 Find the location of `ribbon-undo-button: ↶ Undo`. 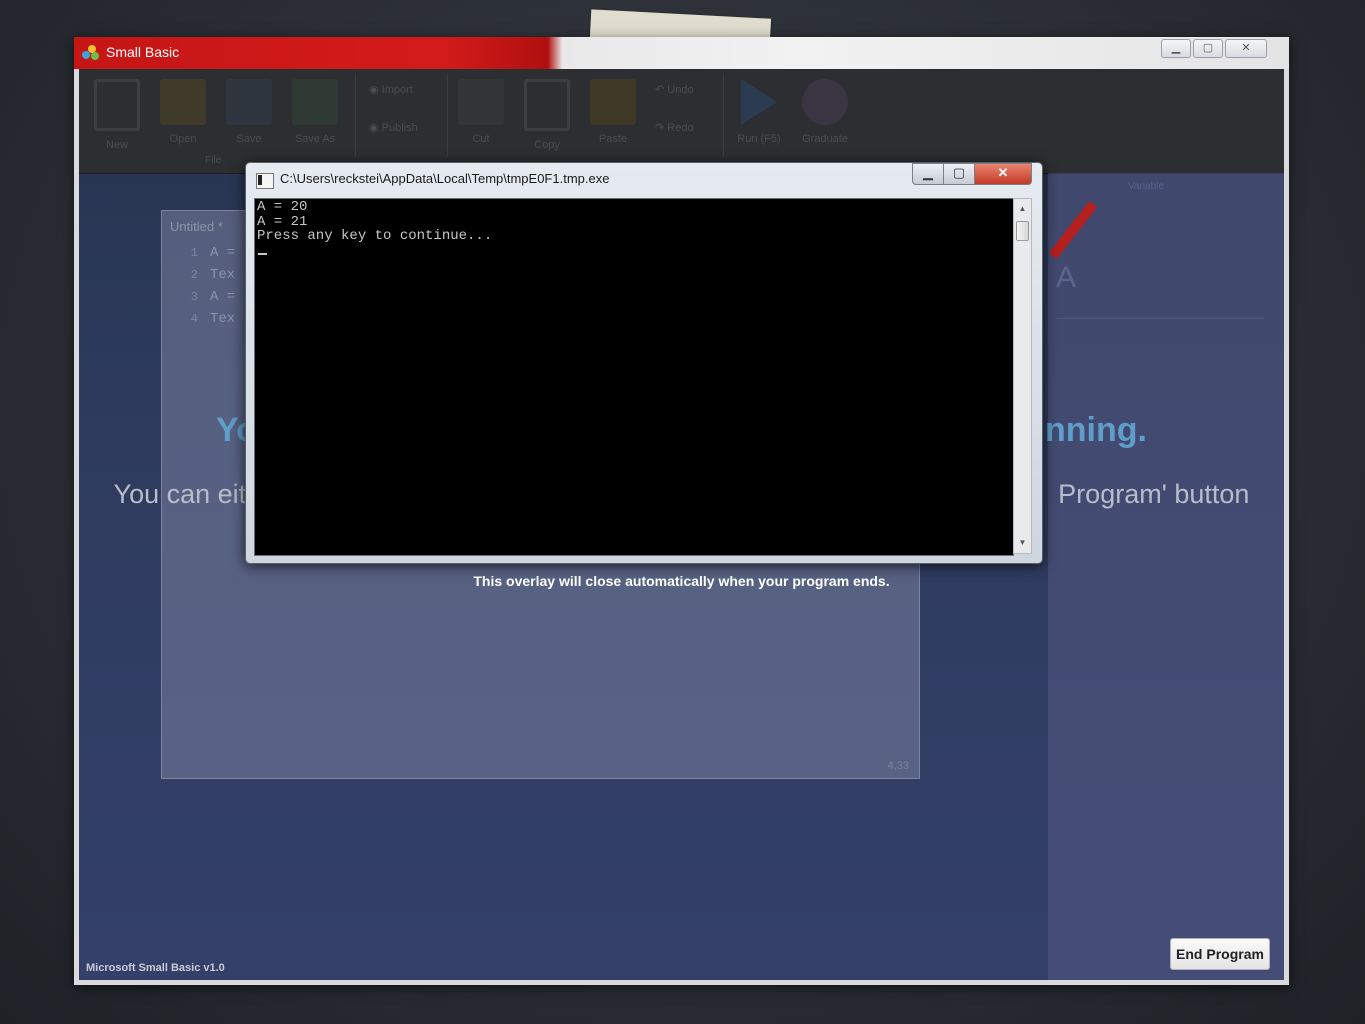

ribbon-undo-button: ↶ Undo is located at coordinates (674, 89).